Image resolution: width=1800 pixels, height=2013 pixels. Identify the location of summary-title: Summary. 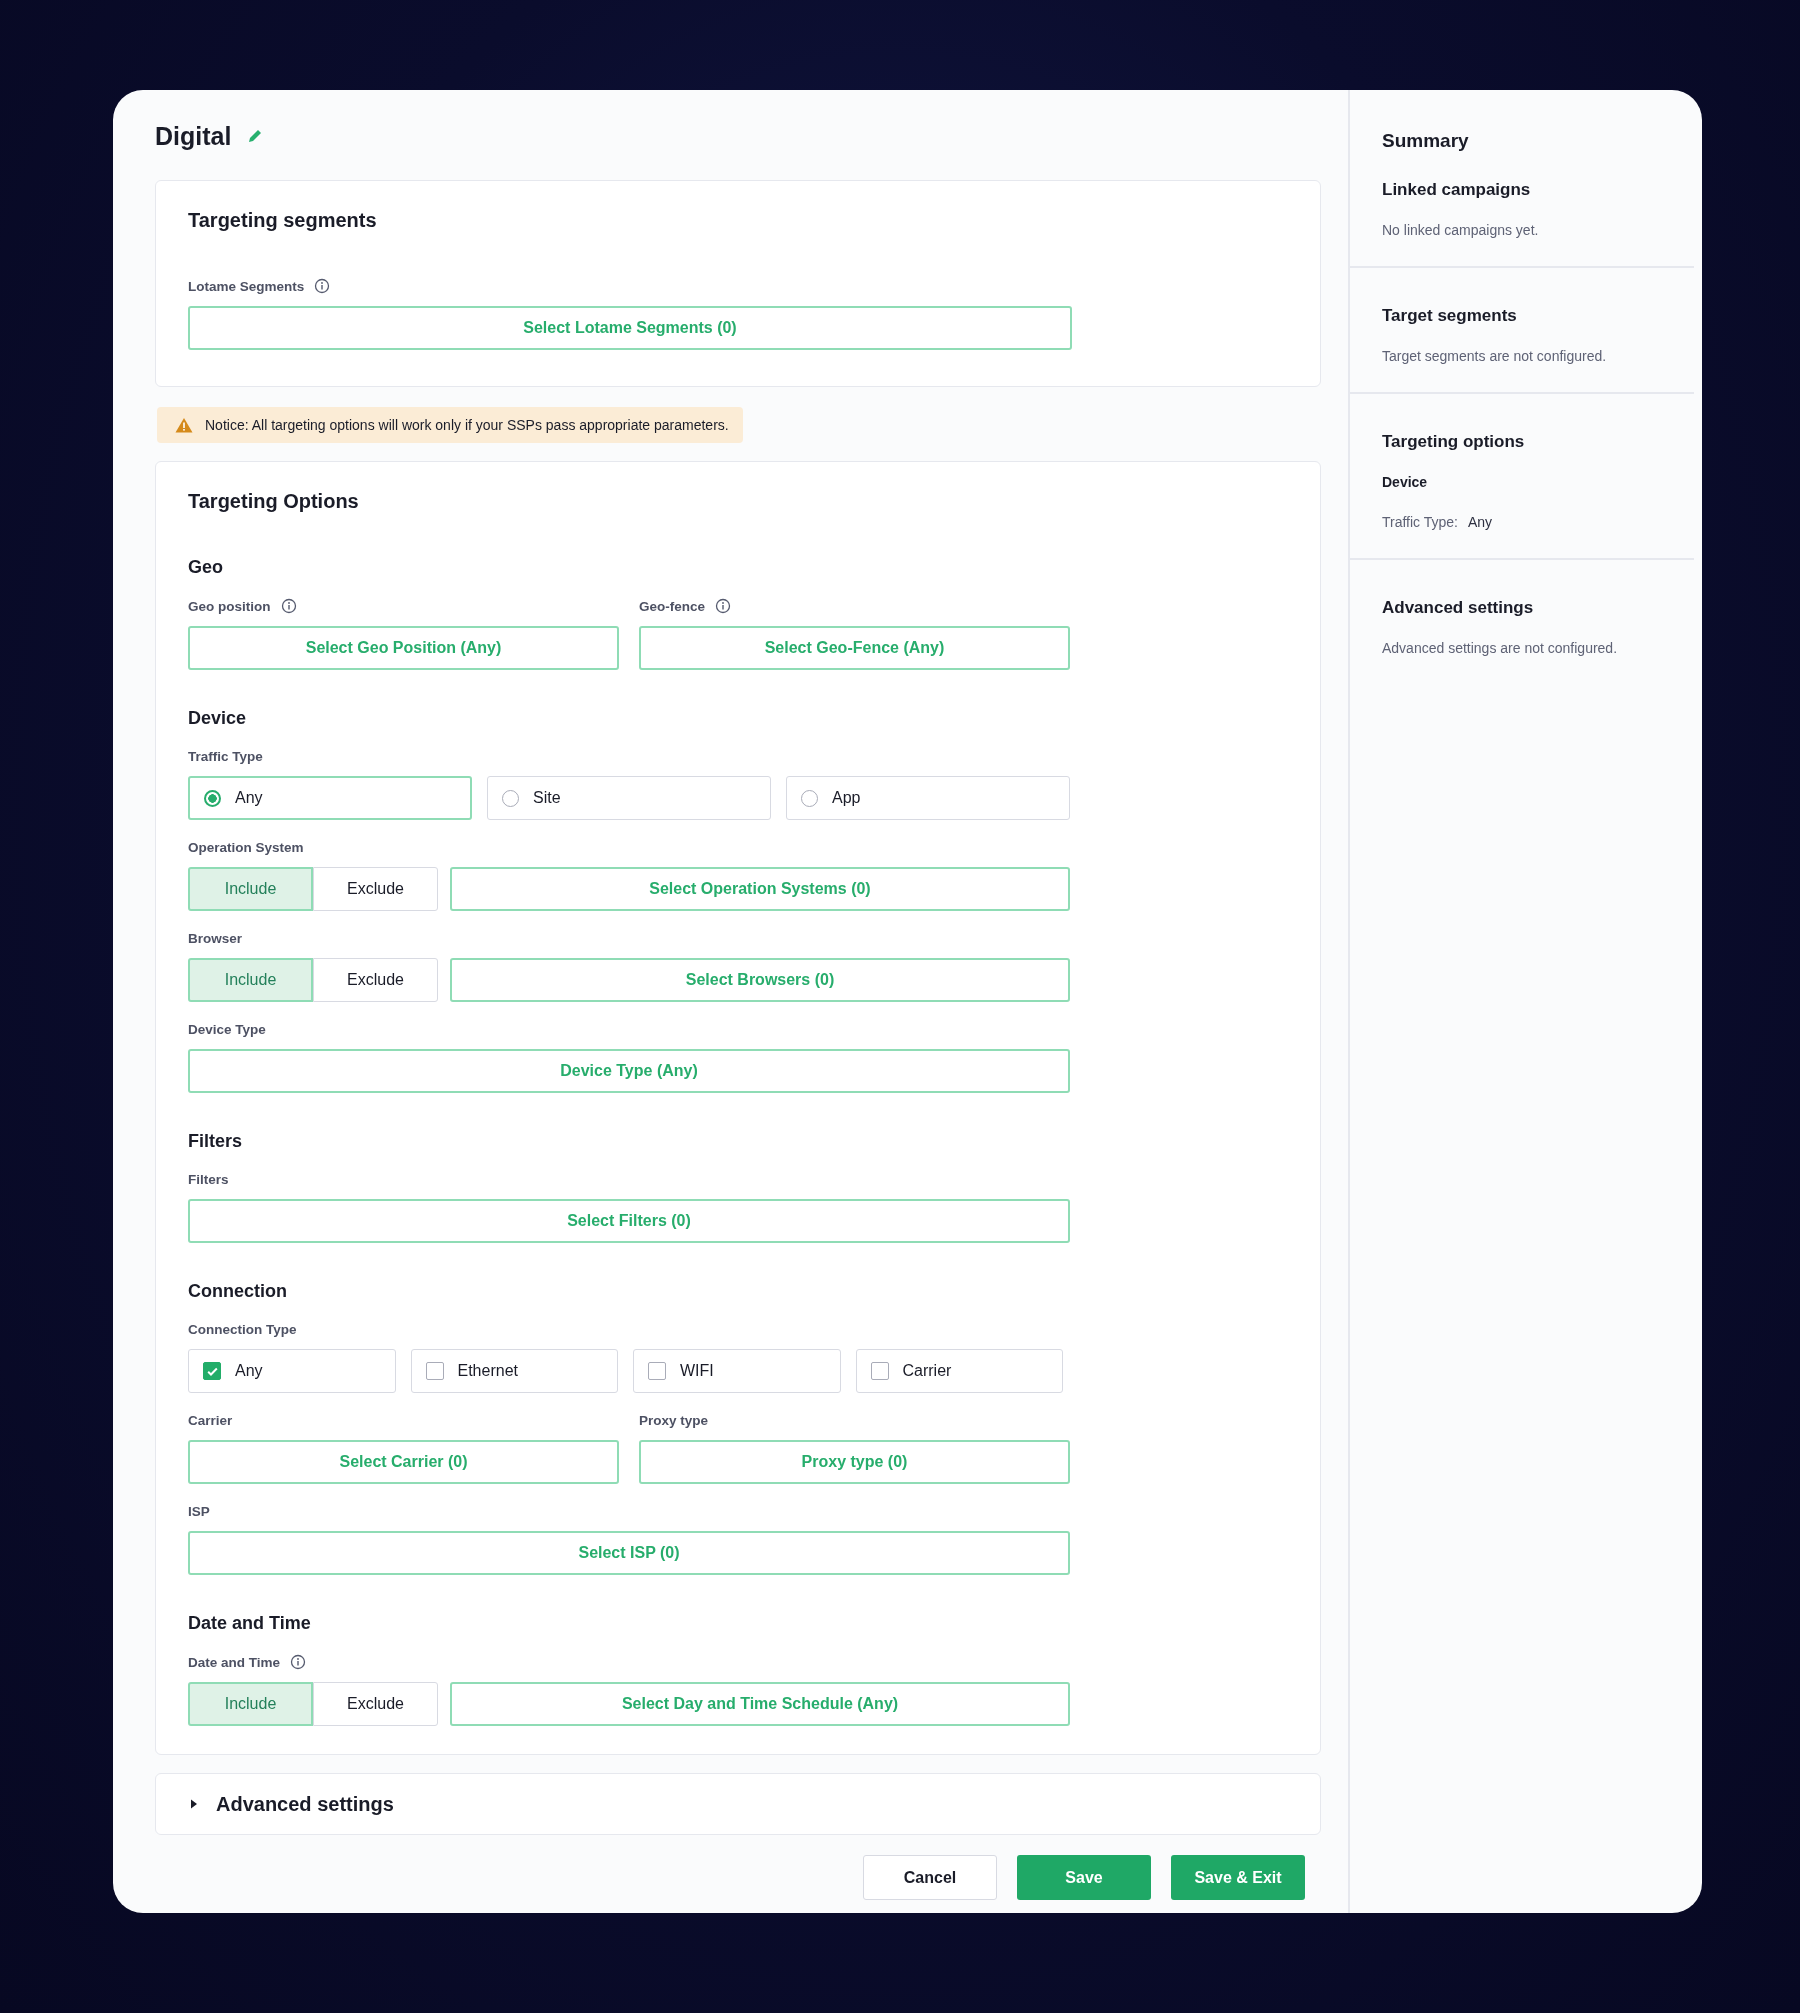
(1425, 141).